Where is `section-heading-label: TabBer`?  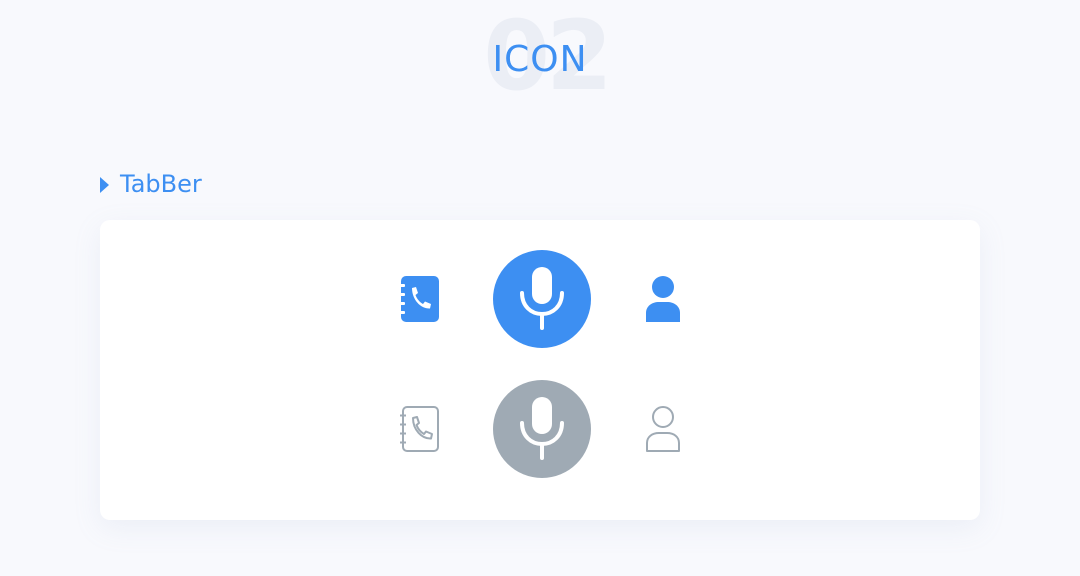 section-heading-label: TabBer is located at coordinates (161, 184).